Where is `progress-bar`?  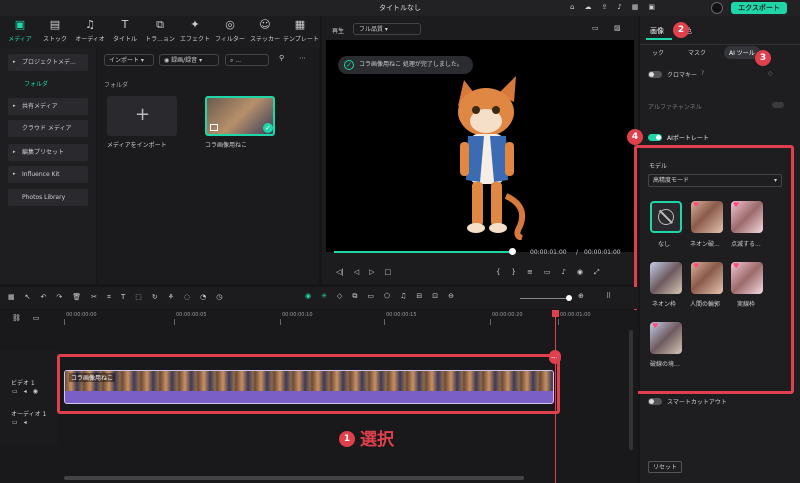 progress-bar is located at coordinates (424, 252).